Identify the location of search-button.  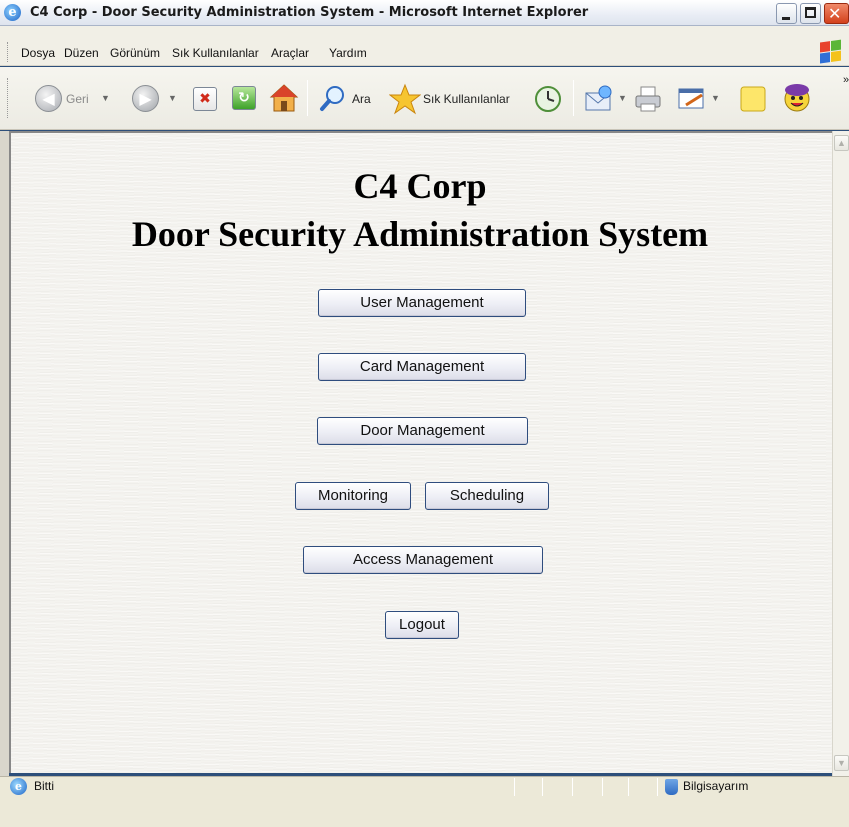
(333, 99).